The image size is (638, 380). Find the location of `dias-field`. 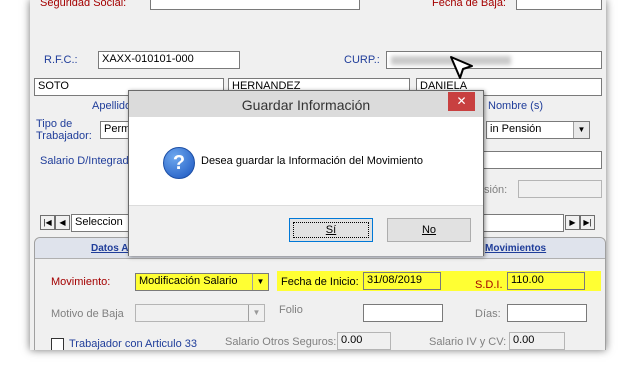

dias-field is located at coordinates (547, 313).